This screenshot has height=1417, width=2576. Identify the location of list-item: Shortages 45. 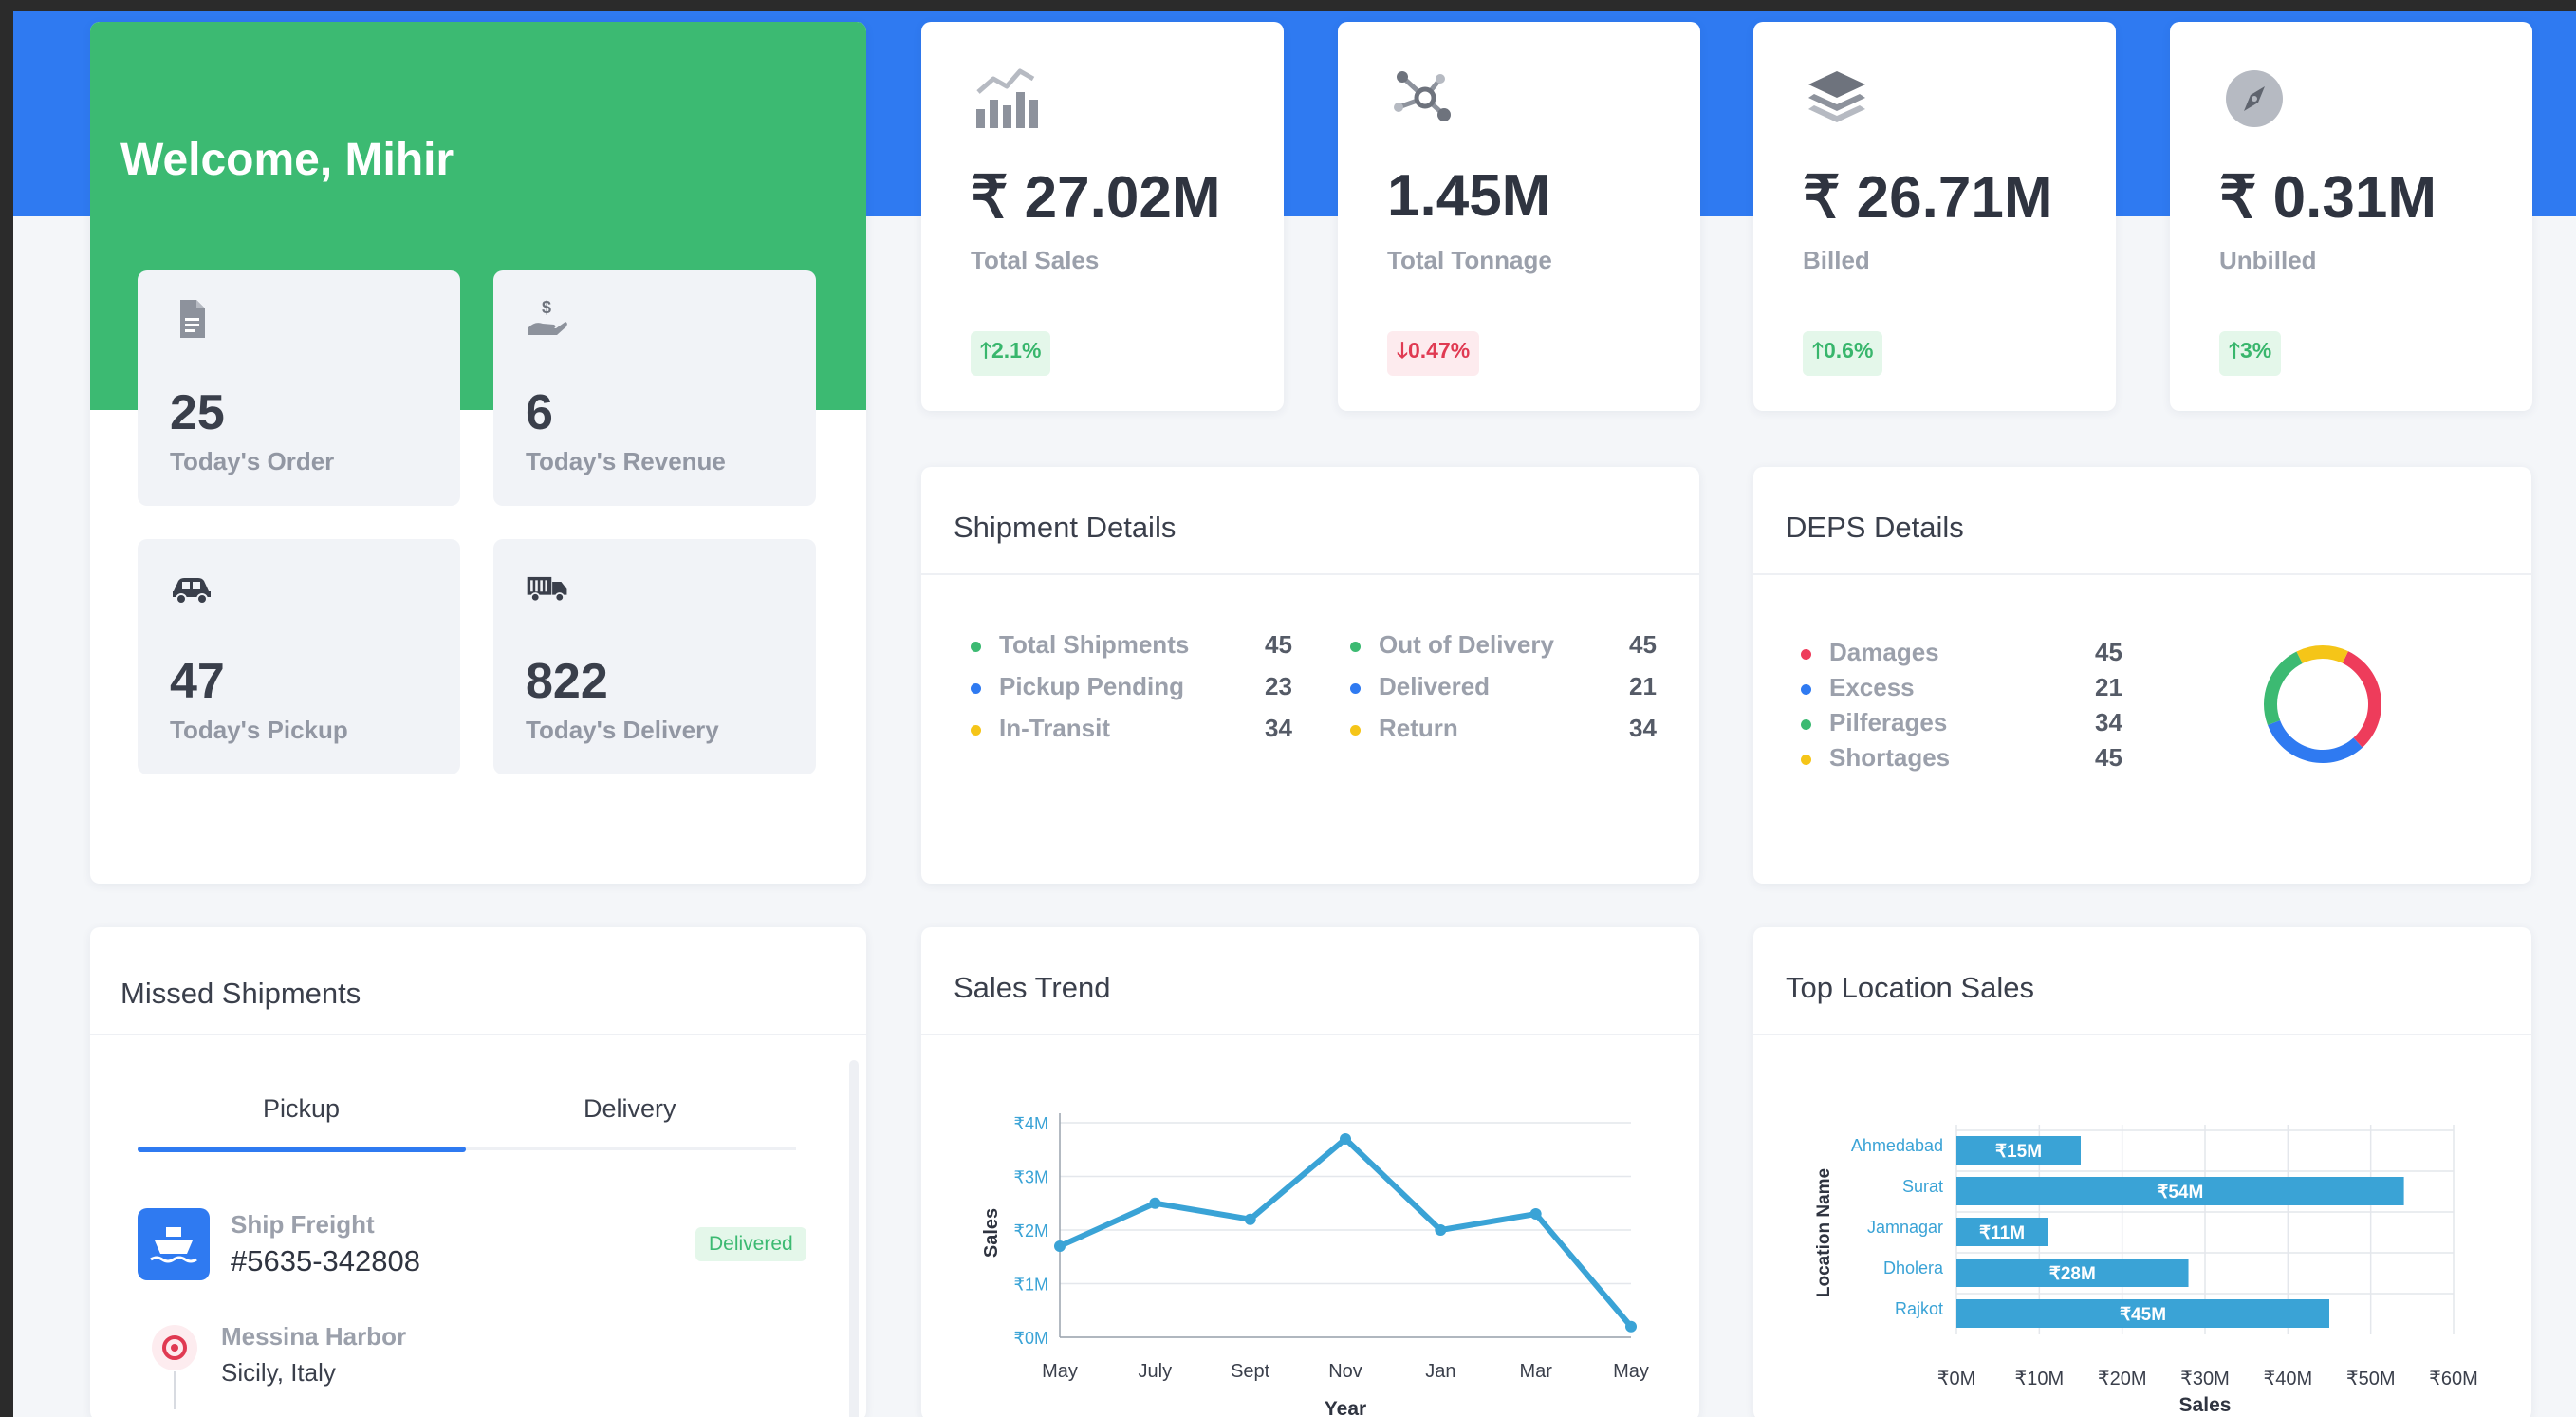
(1971, 759).